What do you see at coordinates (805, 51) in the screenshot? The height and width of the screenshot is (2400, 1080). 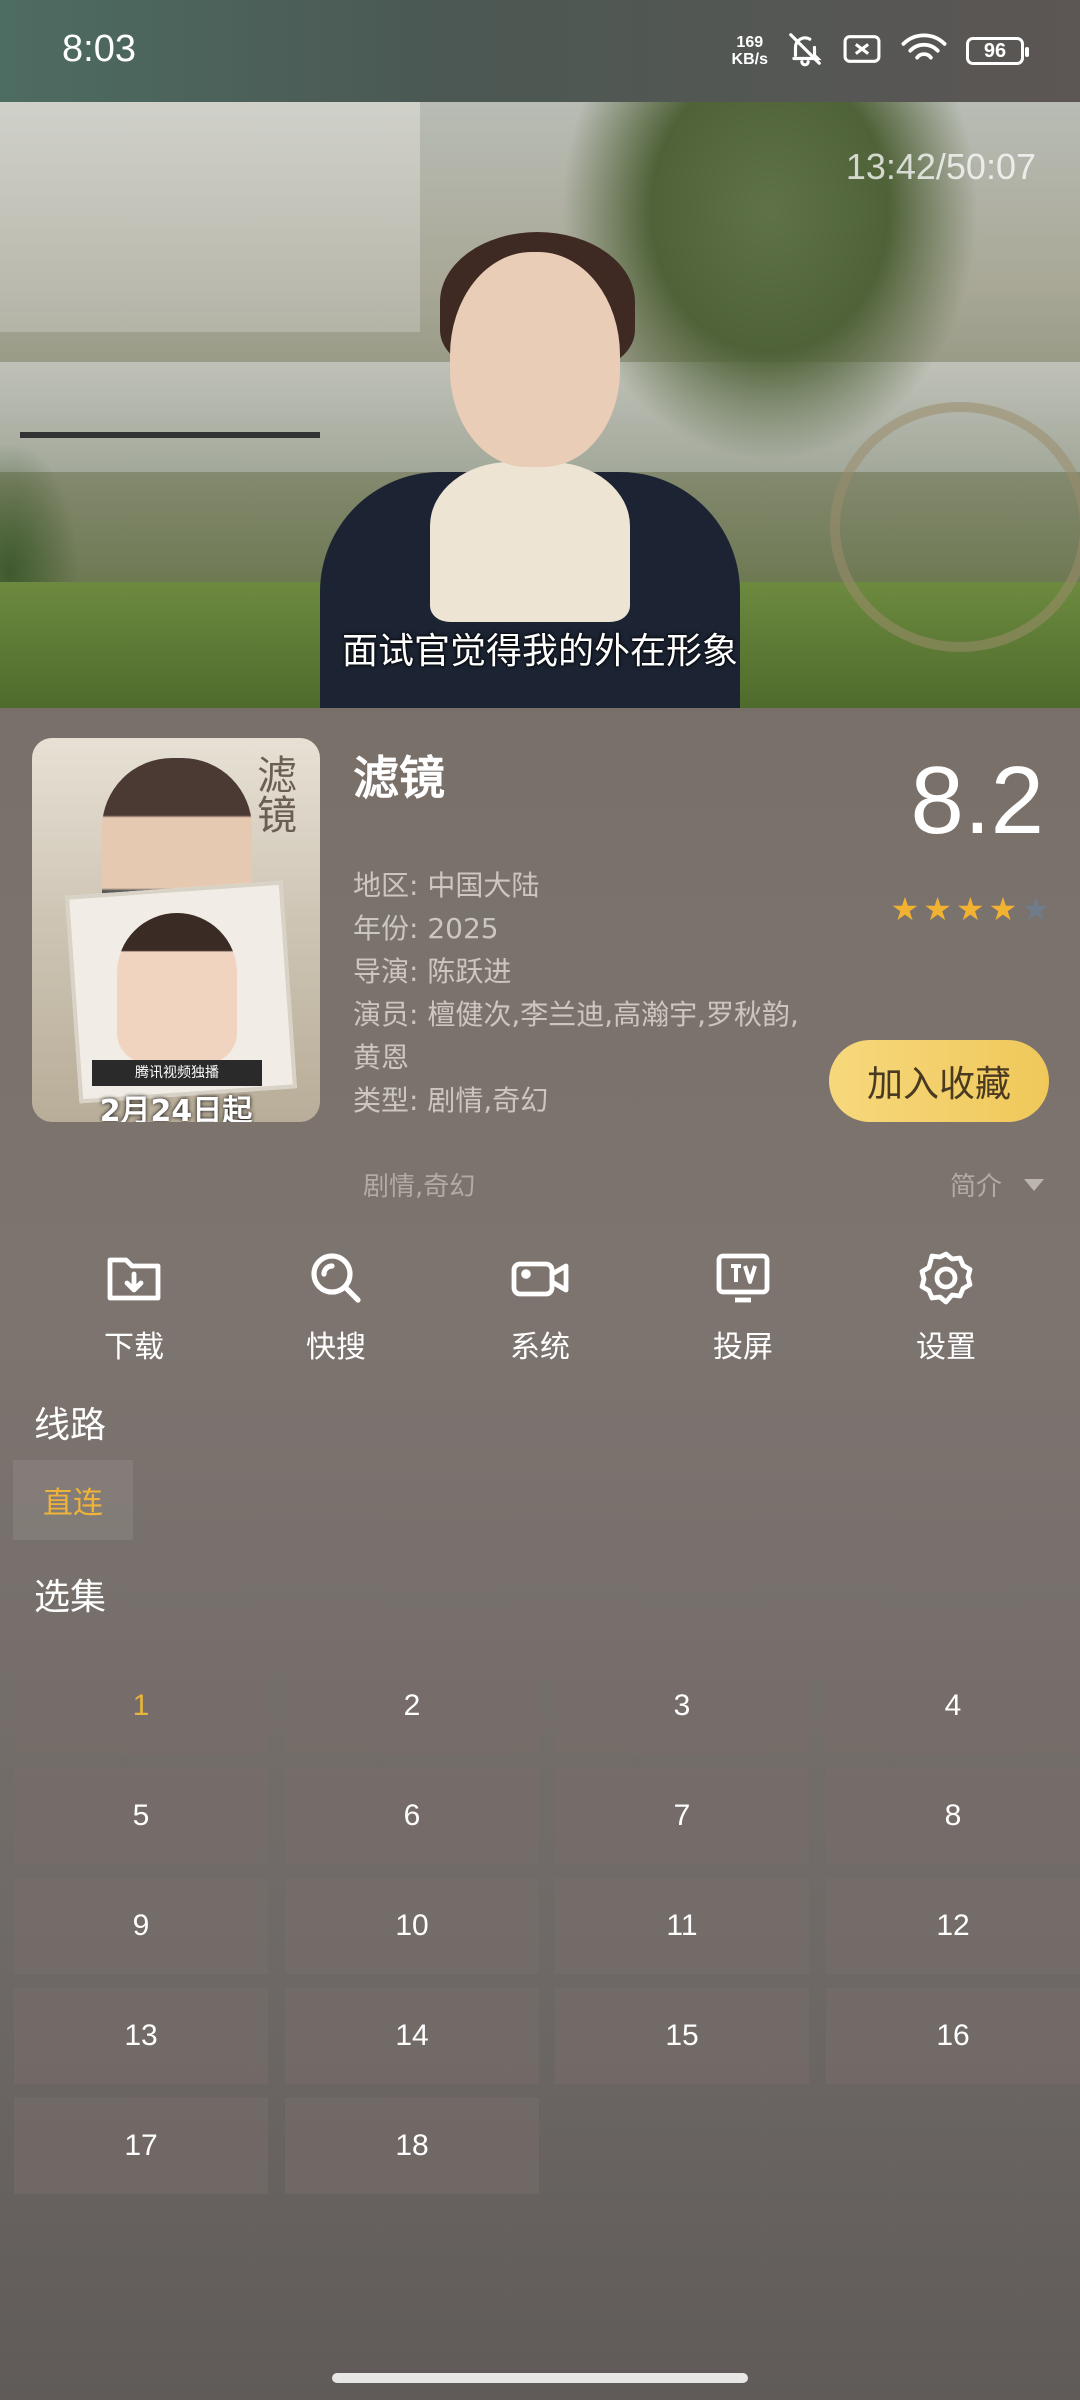 I see `bell-muted-icon` at bounding box center [805, 51].